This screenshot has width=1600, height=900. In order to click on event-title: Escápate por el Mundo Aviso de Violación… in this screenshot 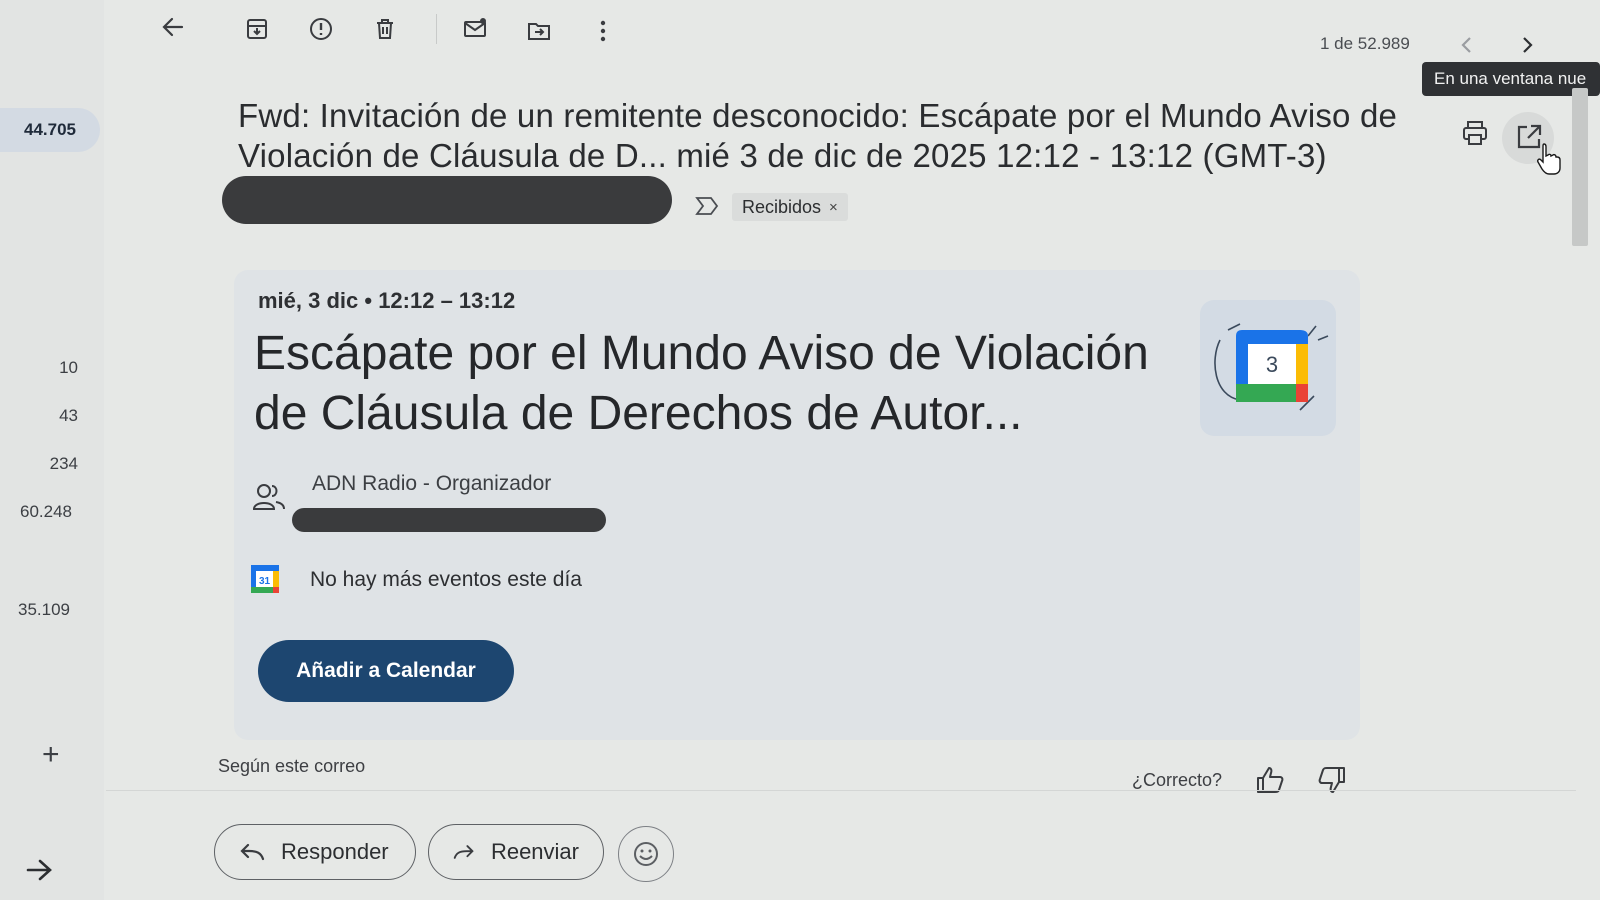, I will do `click(701, 383)`.